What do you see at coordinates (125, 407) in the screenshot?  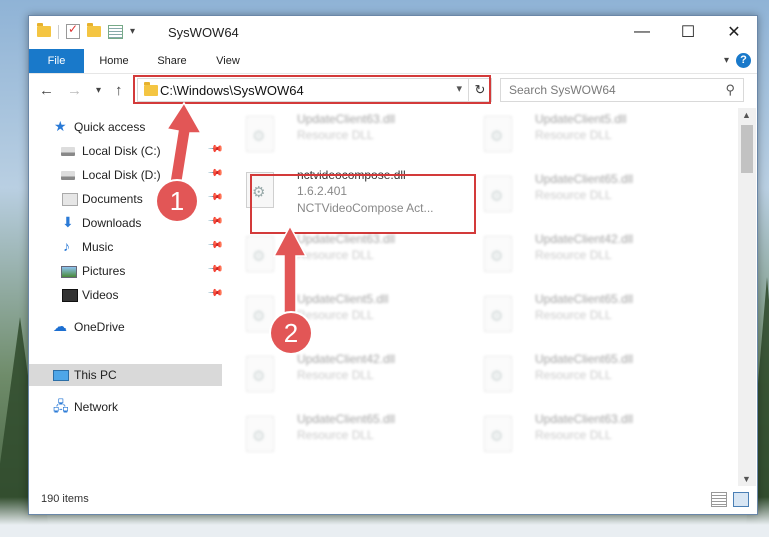 I see `sidebar-item-network: 🖧 Network` at bounding box center [125, 407].